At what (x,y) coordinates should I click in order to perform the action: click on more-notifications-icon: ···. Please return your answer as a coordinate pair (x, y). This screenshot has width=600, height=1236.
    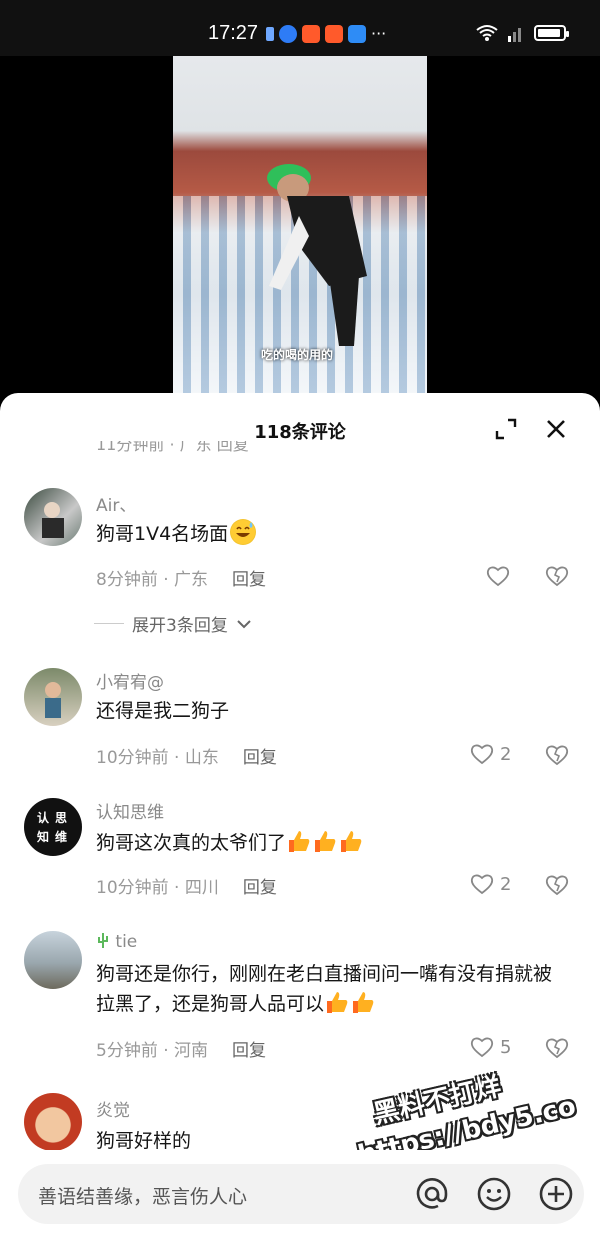
    Looking at the image, I should click on (379, 33).